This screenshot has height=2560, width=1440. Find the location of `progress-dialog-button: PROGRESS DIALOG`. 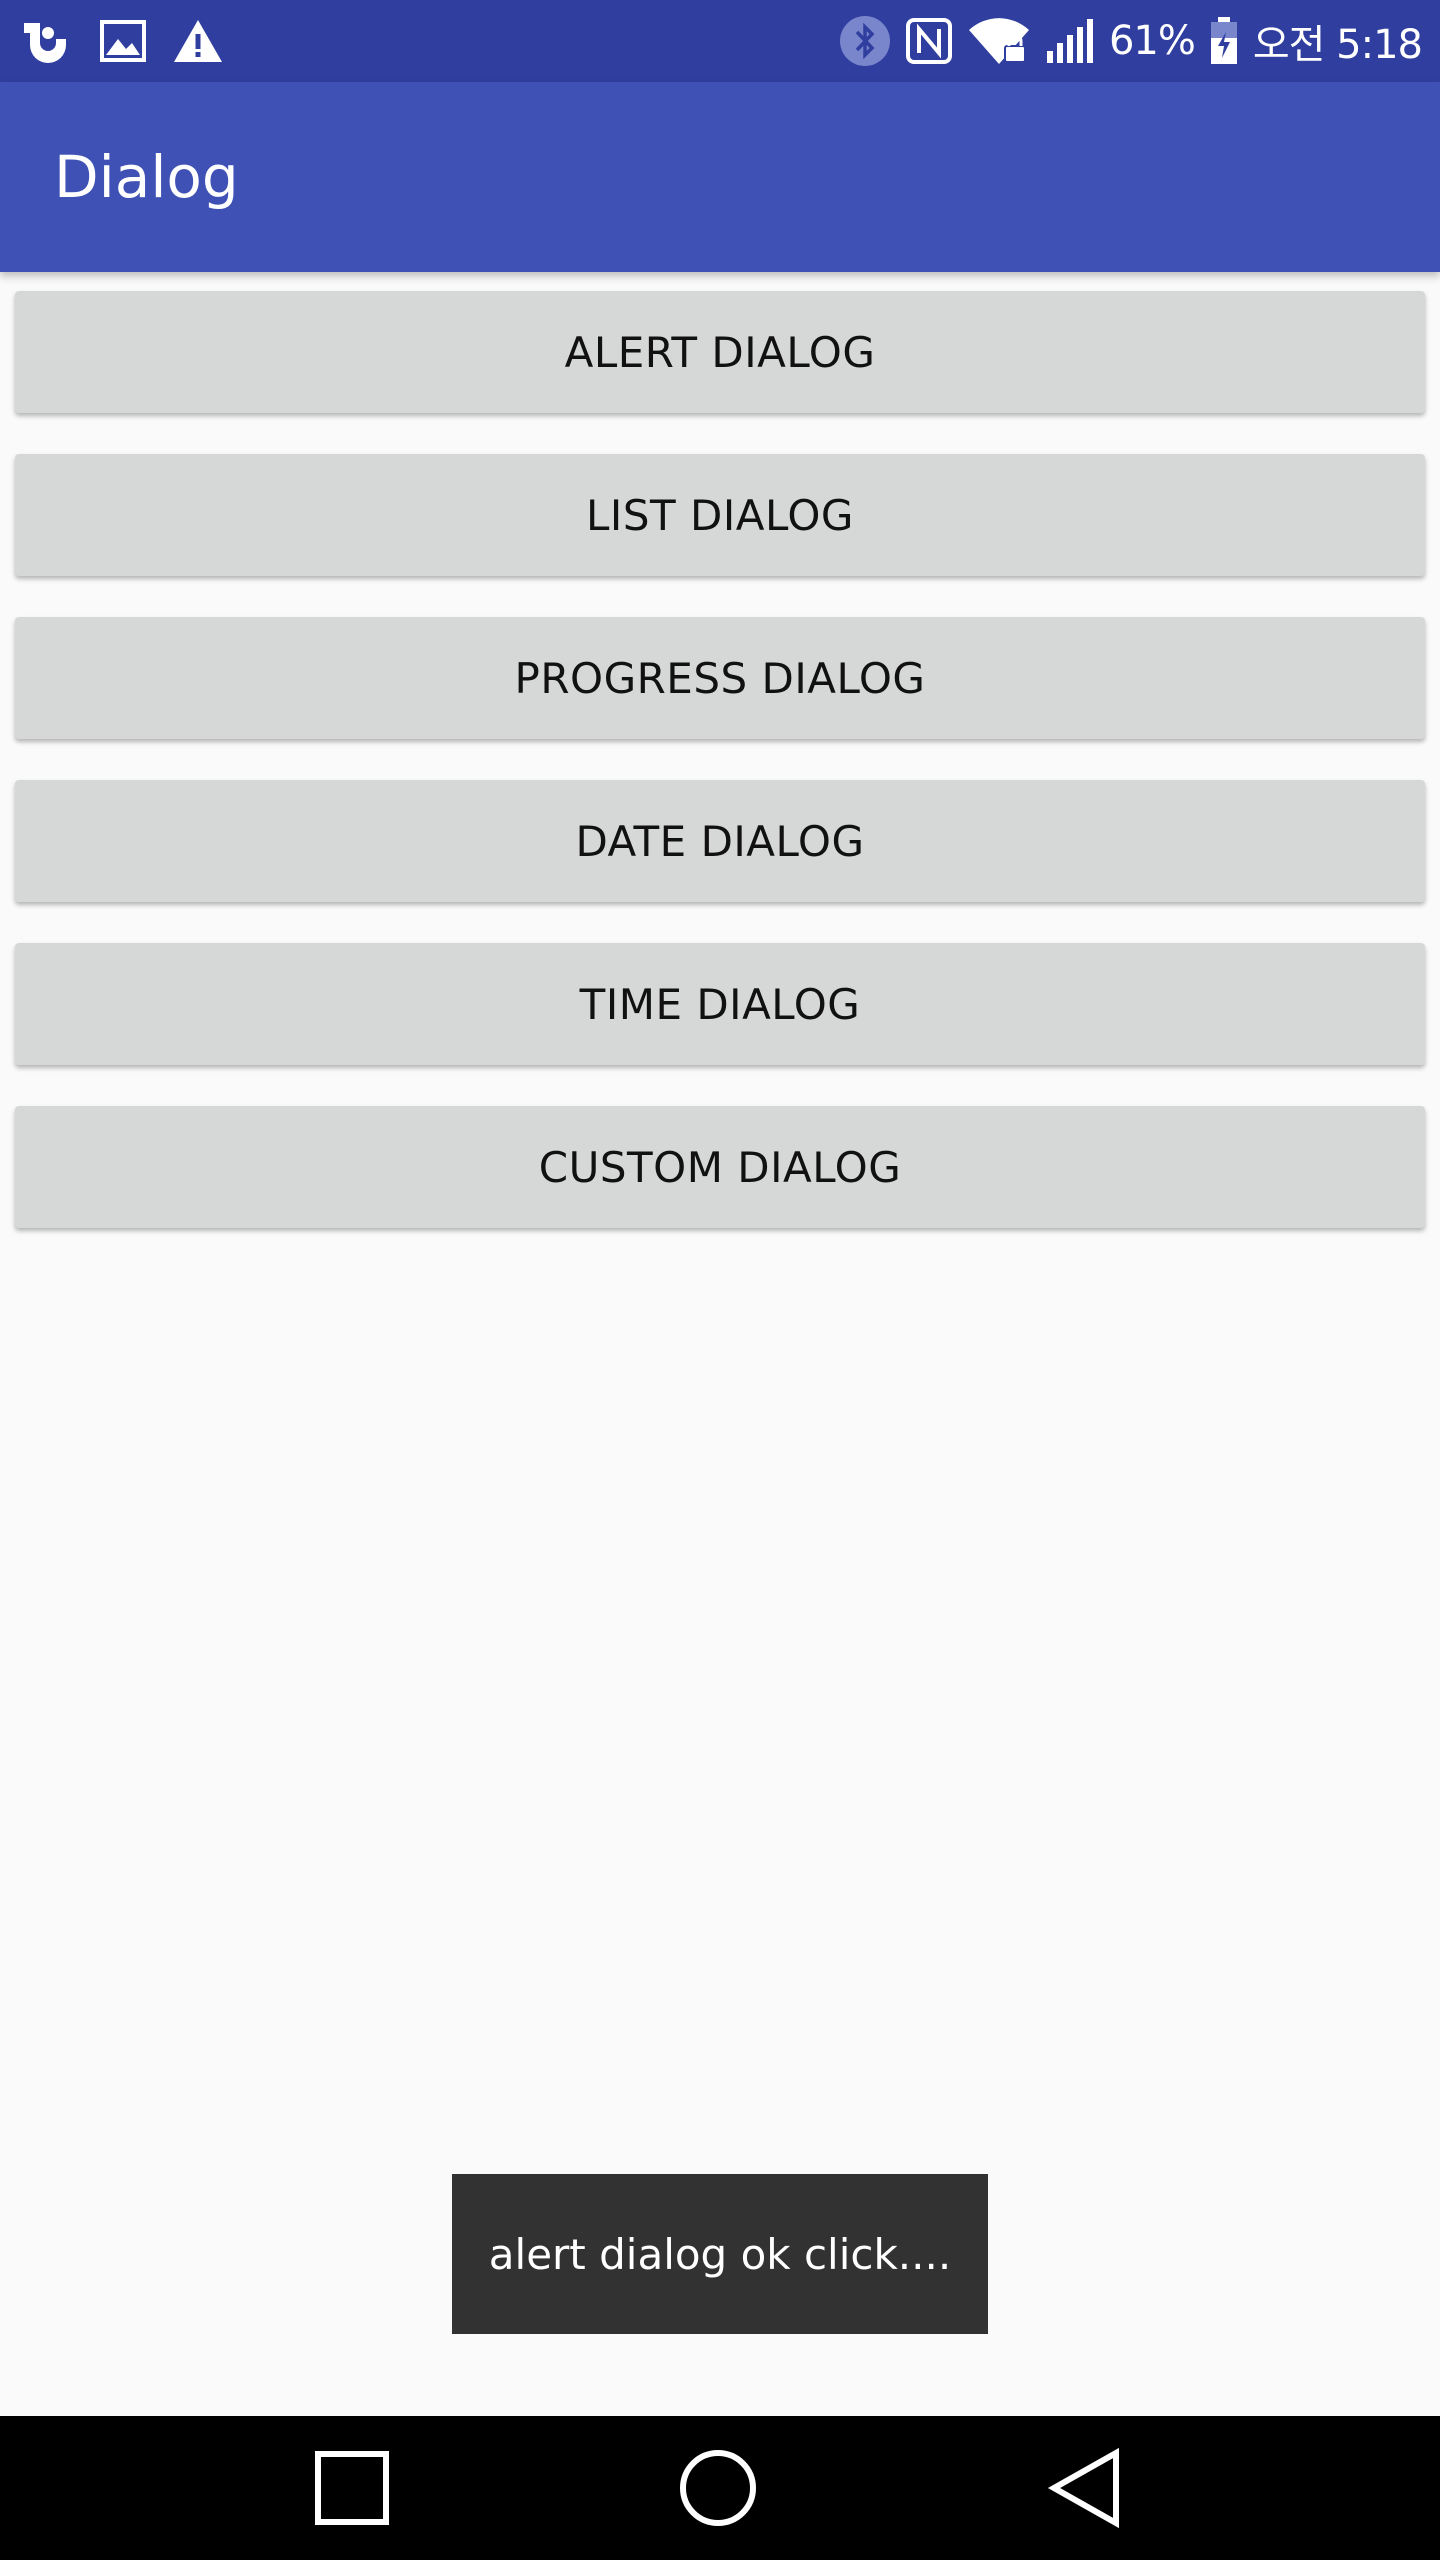

progress-dialog-button: PROGRESS DIALOG is located at coordinates (720, 678).